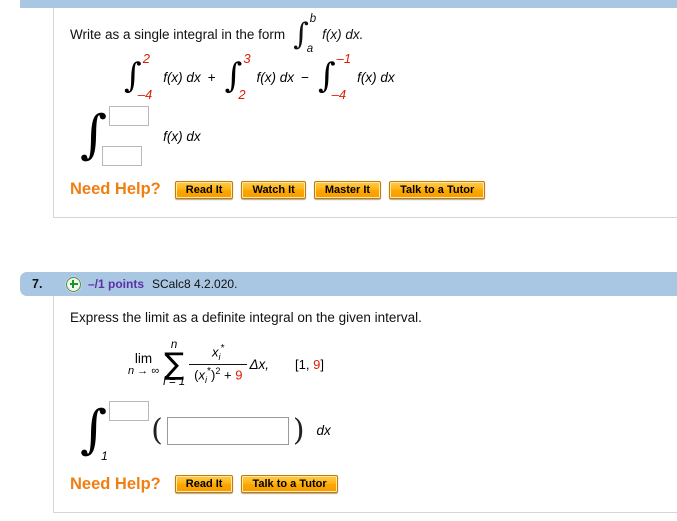 The width and height of the screenshot is (677, 521). I want to click on prompt-text: Write as a single integral in the form, so click(178, 34).